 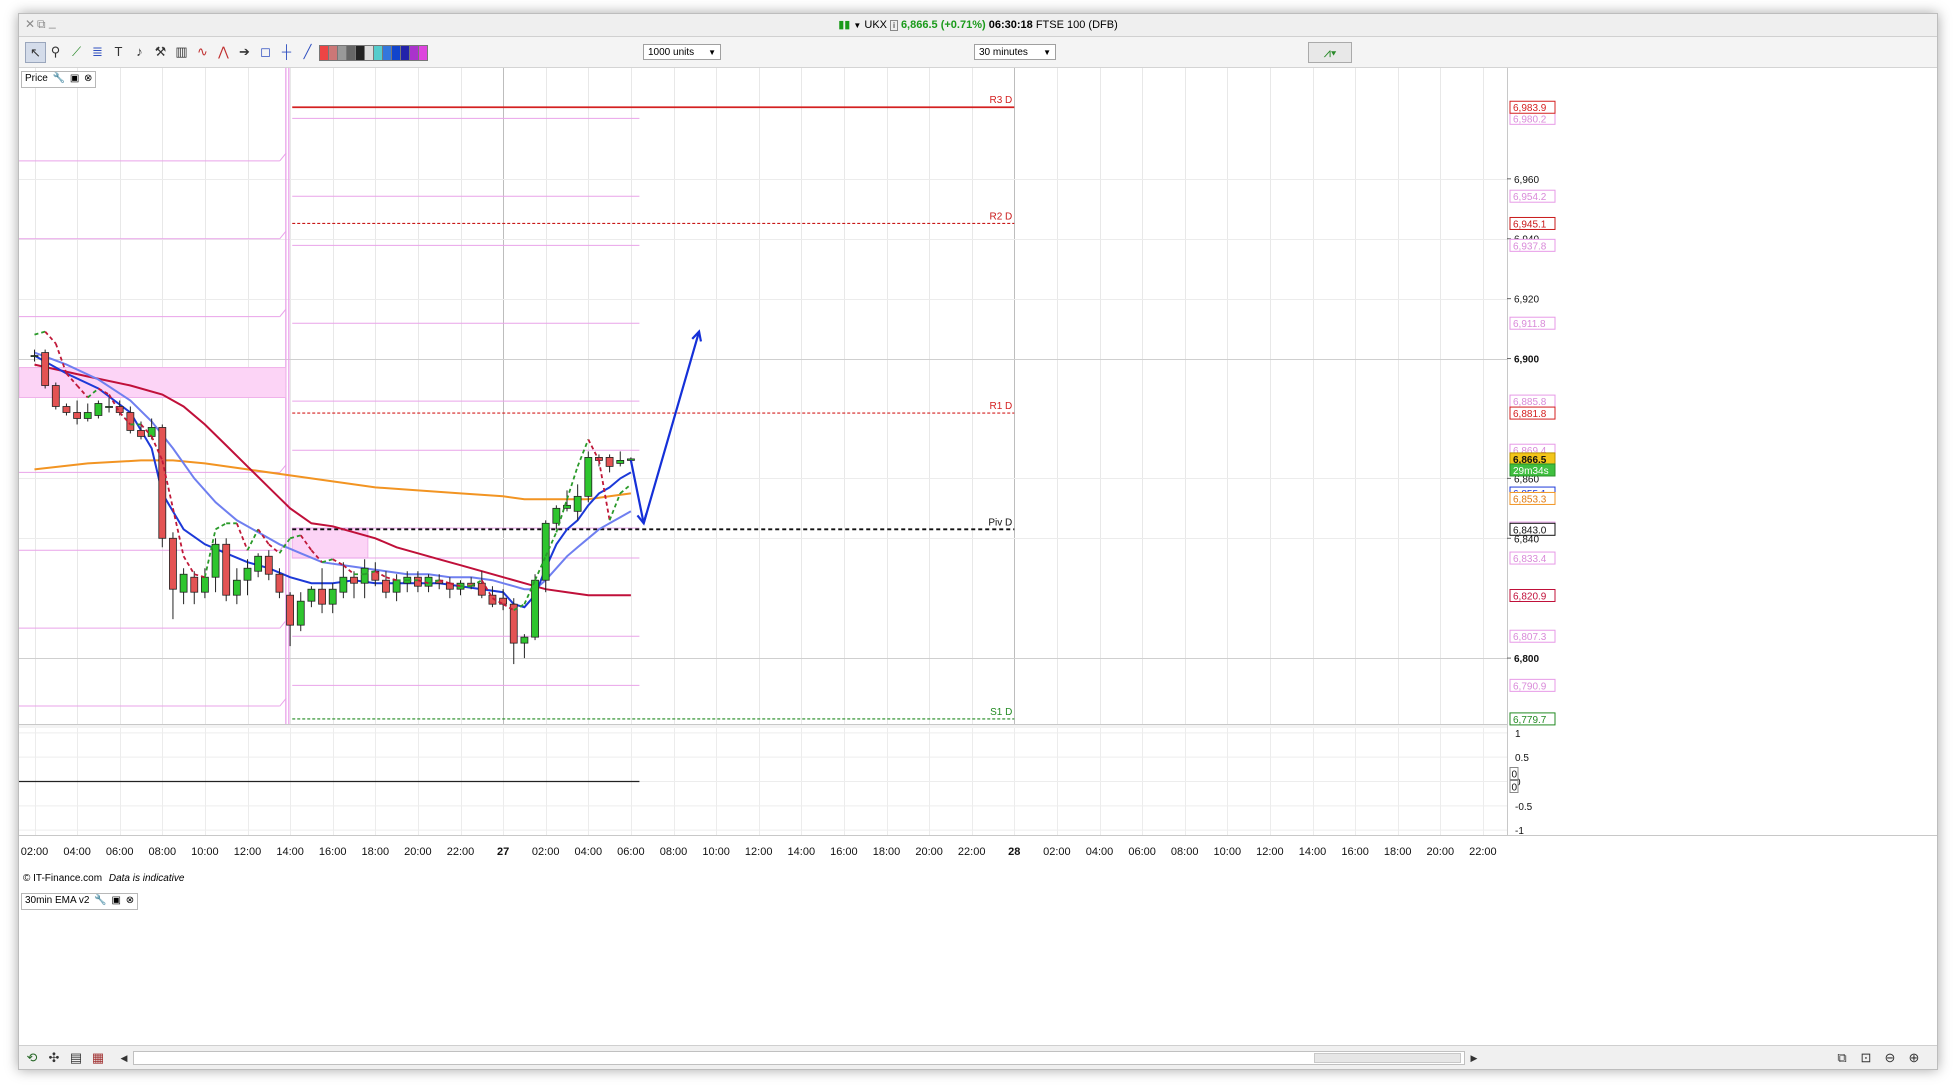 I want to click on price-label-text: 6,885.8, so click(x=1530, y=402).